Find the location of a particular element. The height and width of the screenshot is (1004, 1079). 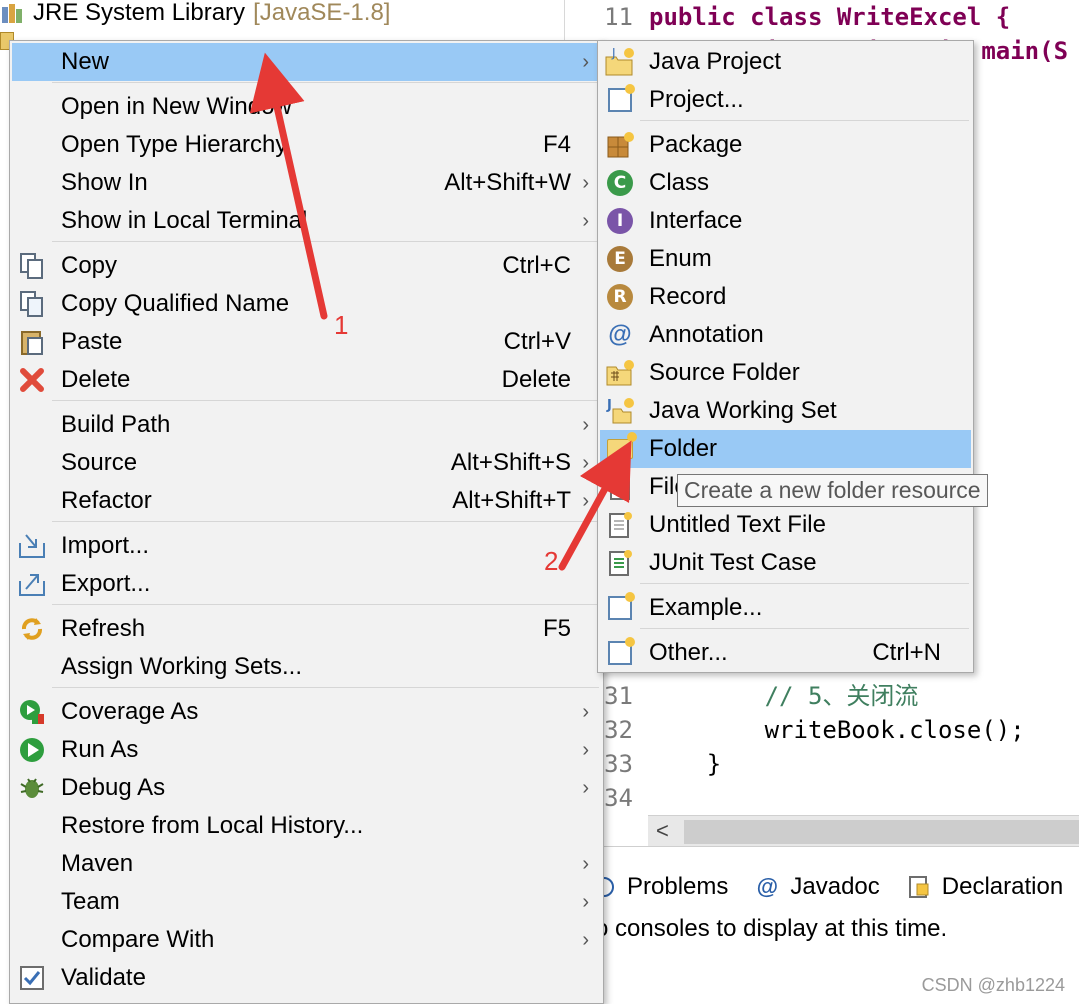

submenu-item-interface: I Interface is located at coordinates (785, 221).